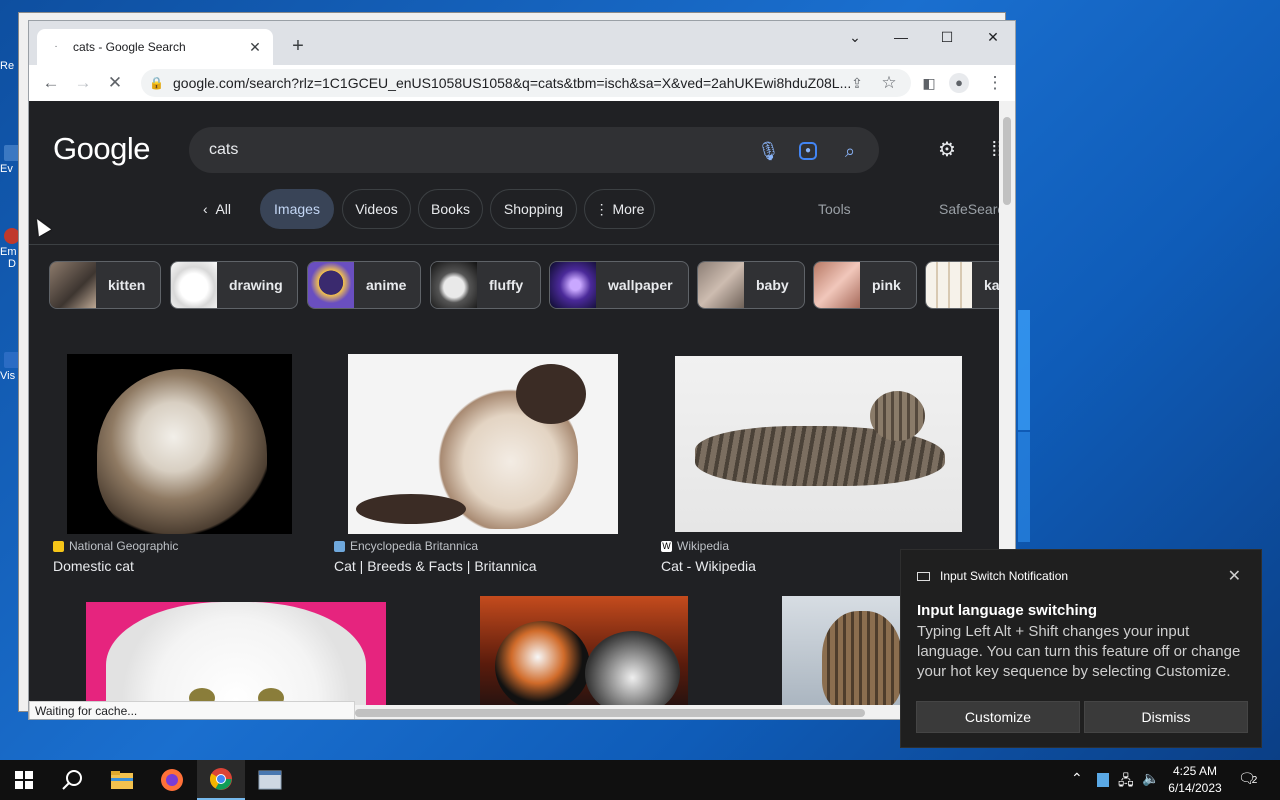 The width and height of the screenshot is (1280, 800). What do you see at coordinates (708, 566) in the screenshot?
I see `result-title: Cat - Wikipedia` at bounding box center [708, 566].